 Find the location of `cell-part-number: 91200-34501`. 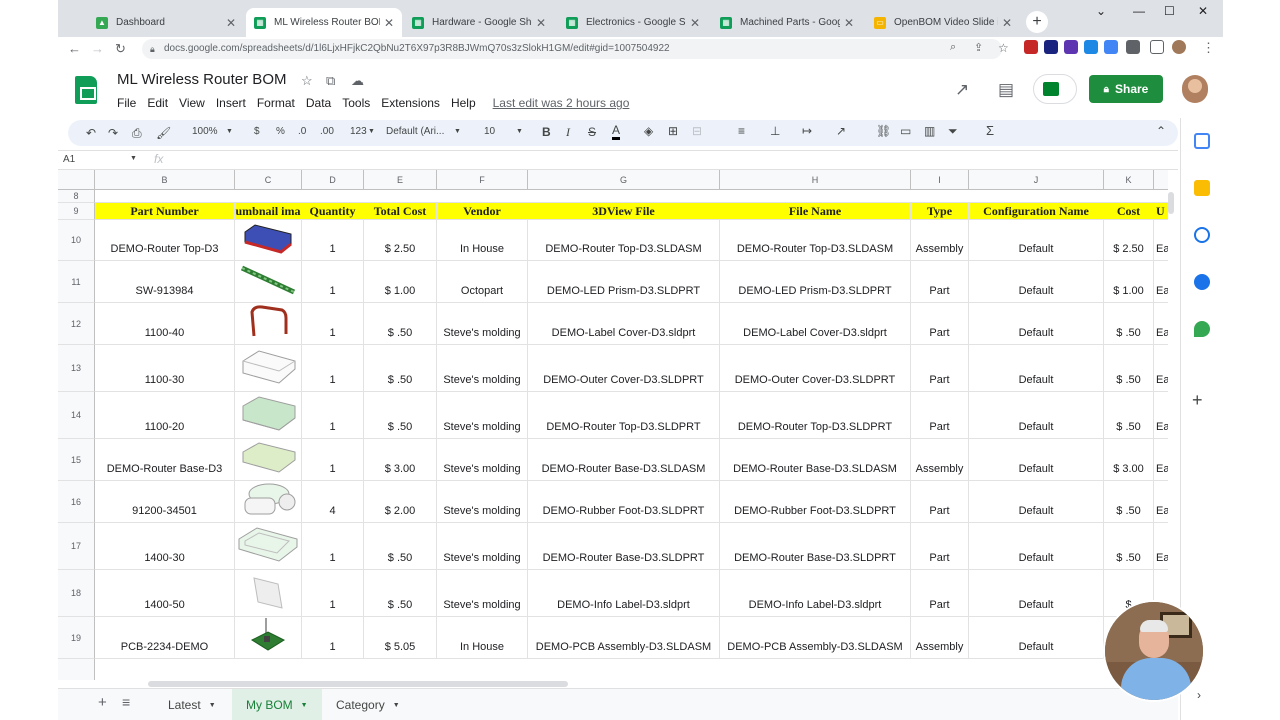

cell-part-number: 91200-34501 is located at coordinates (165, 502).